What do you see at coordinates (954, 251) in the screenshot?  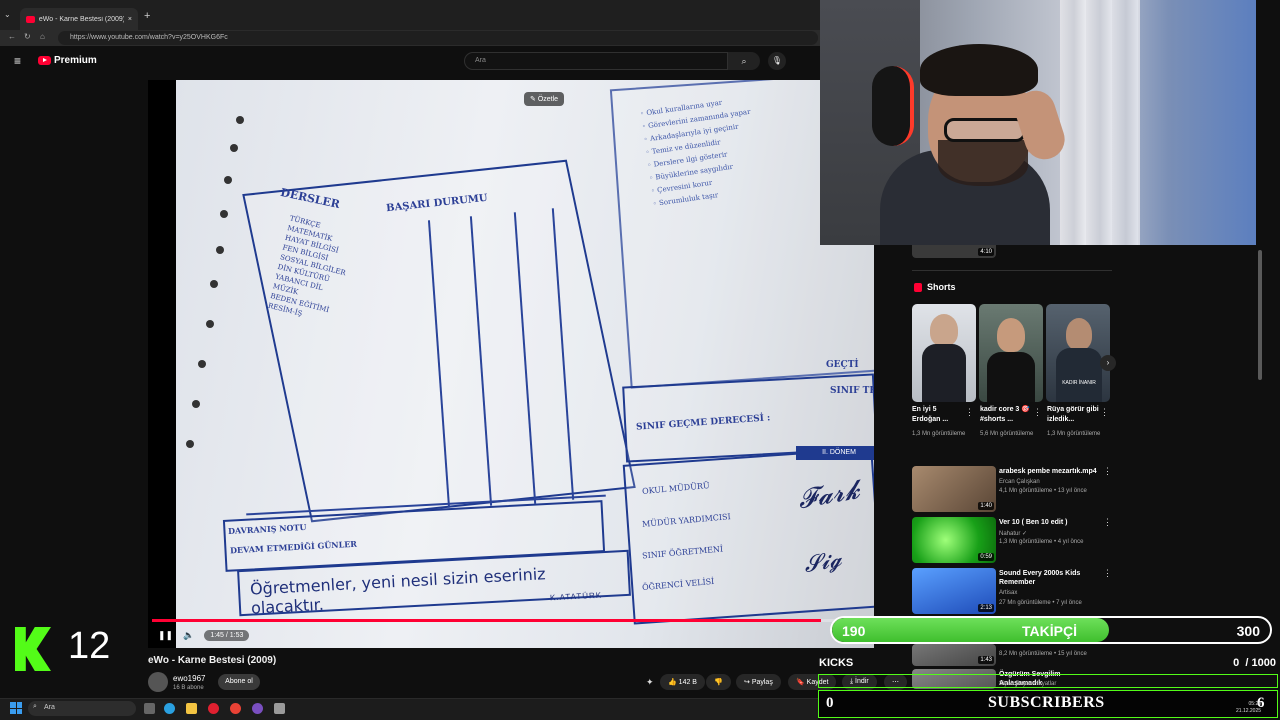 I see `top-video-thumb: 4:10` at bounding box center [954, 251].